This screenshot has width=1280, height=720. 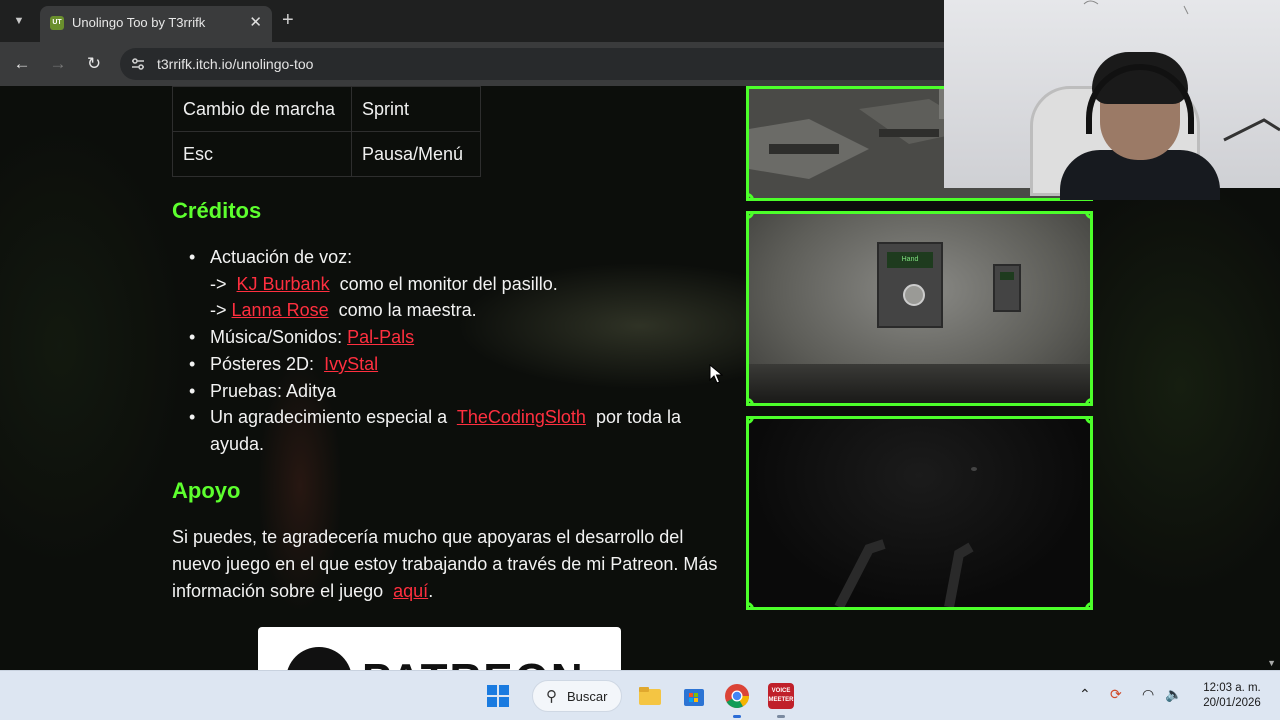 What do you see at coordinates (407, 310) in the screenshot?
I see `voice-2-role: como la maestra.` at bounding box center [407, 310].